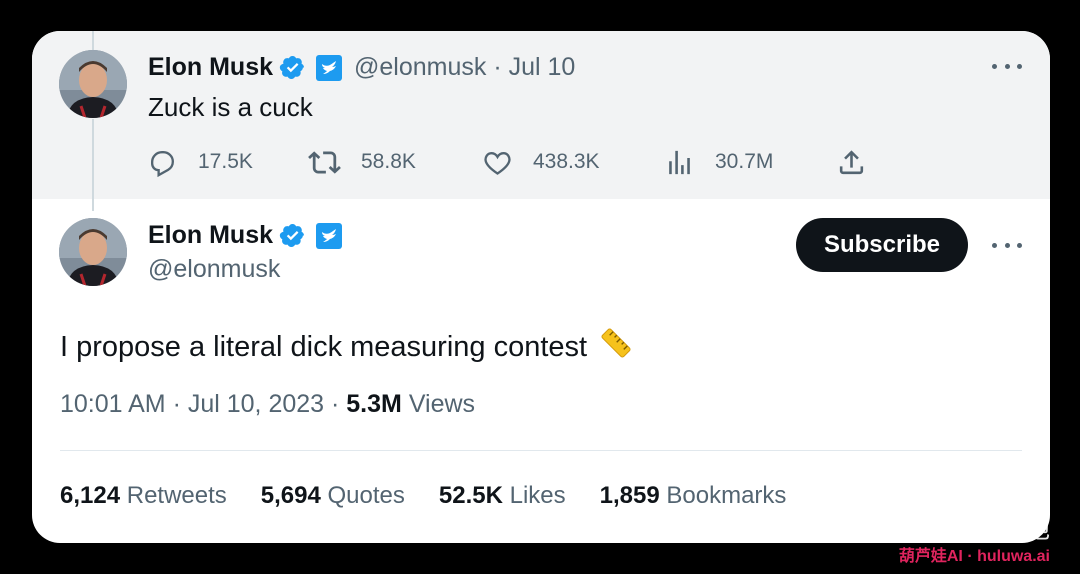  I want to click on views-button: 30.7M, so click(718, 162).